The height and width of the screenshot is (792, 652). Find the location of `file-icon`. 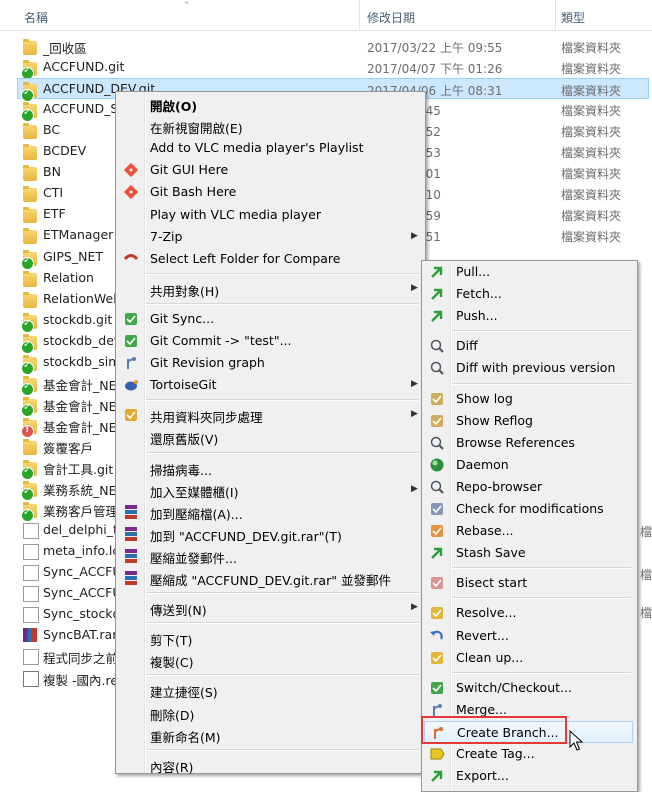

file-icon is located at coordinates (31, 552).